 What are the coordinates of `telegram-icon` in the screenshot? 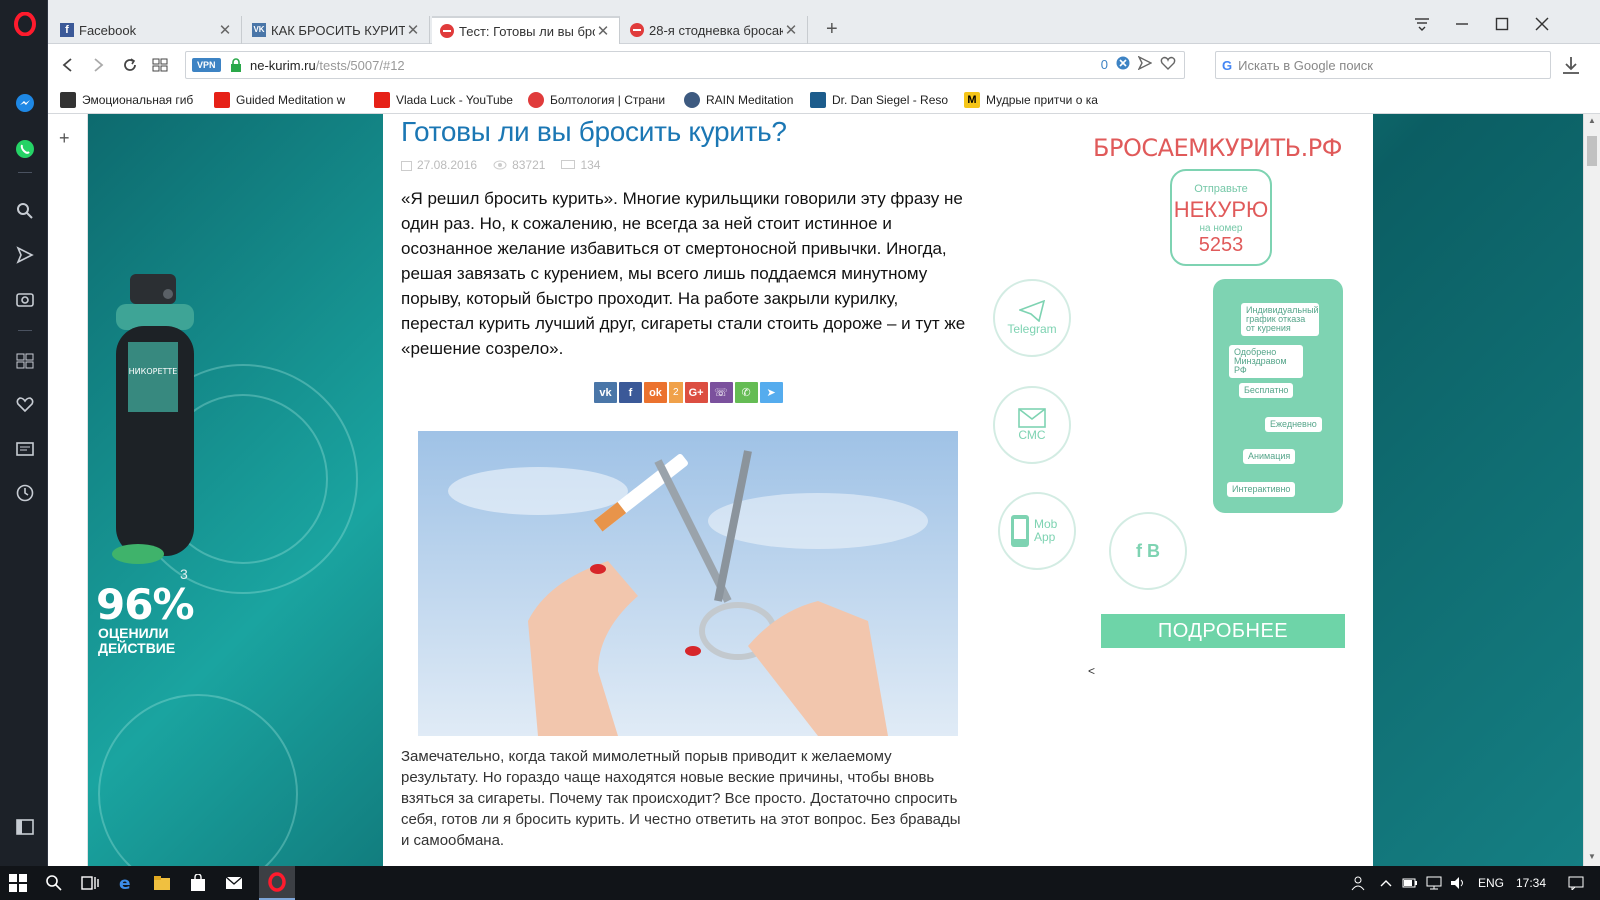 It's located at (1032, 311).